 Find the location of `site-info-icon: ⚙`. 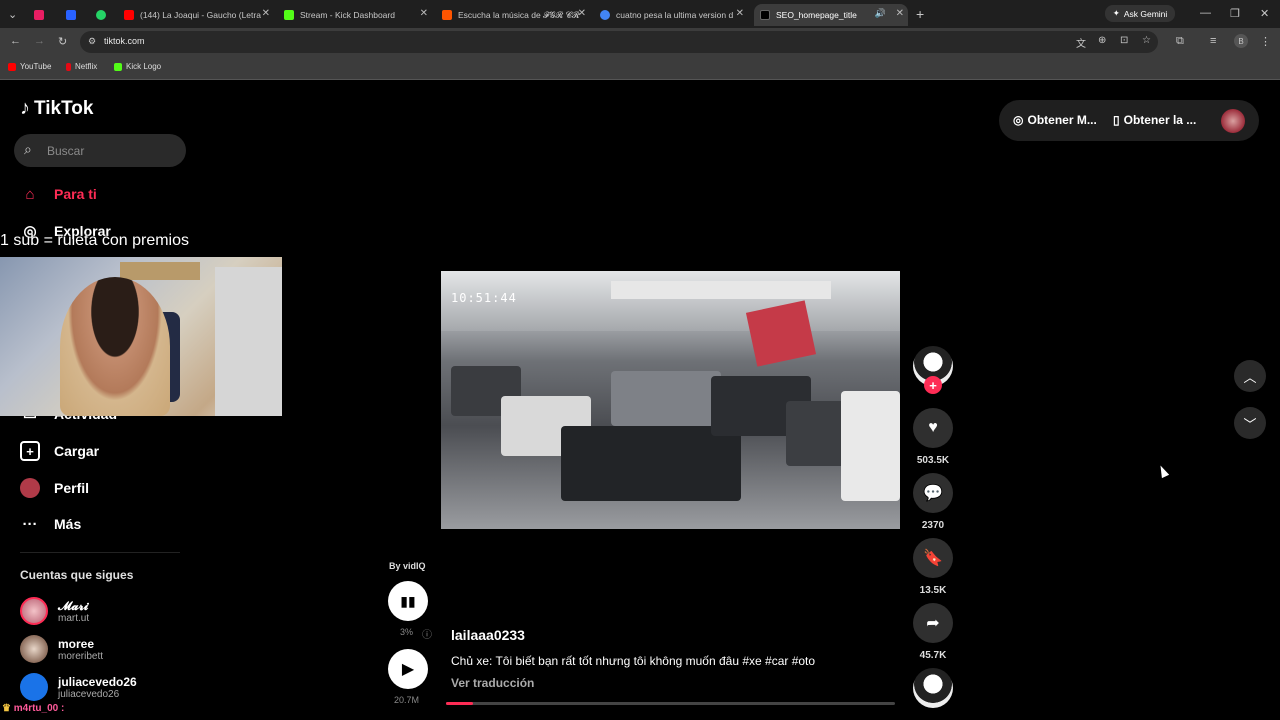

site-info-icon: ⚙ is located at coordinates (92, 41).